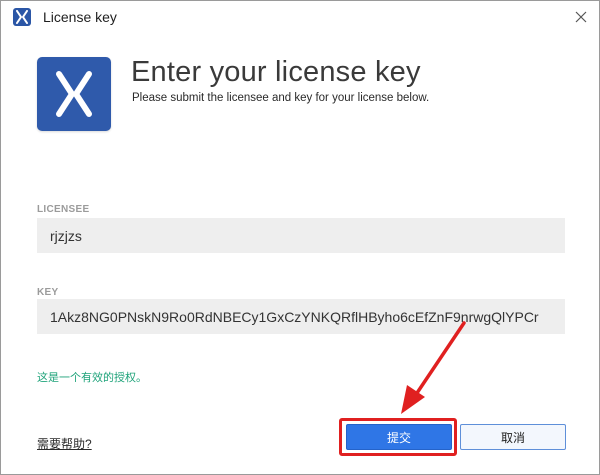 The width and height of the screenshot is (600, 475). What do you see at coordinates (63, 209) in the screenshot?
I see `licensee-label: LICENSEE` at bounding box center [63, 209].